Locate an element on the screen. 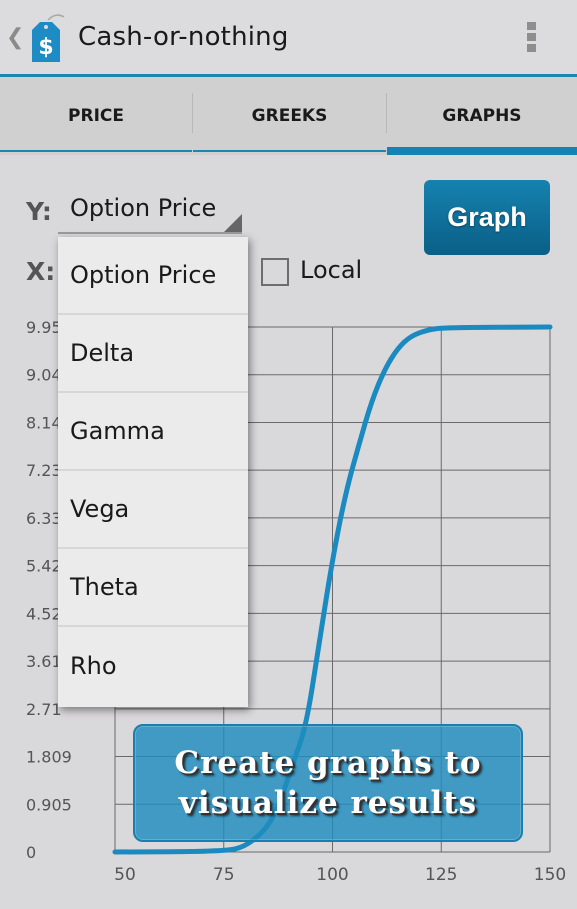  x-tick-label: 75 is located at coordinates (224, 875).